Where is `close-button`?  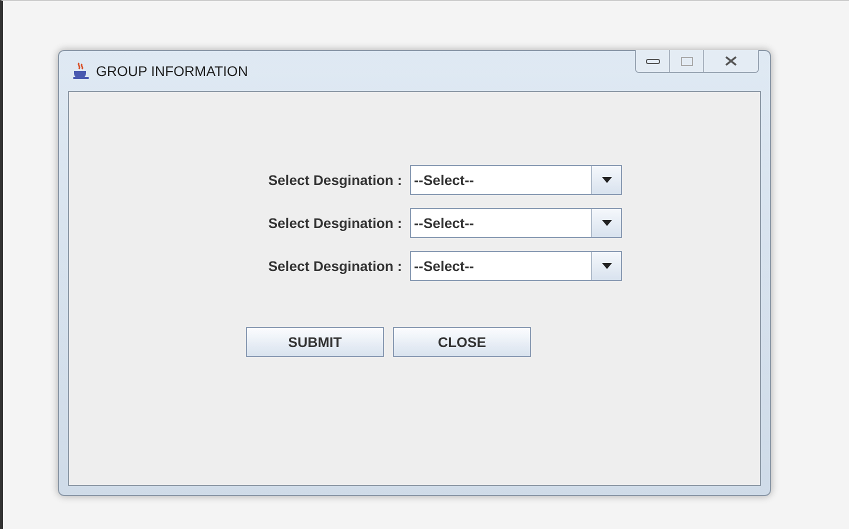
close-button is located at coordinates (731, 61).